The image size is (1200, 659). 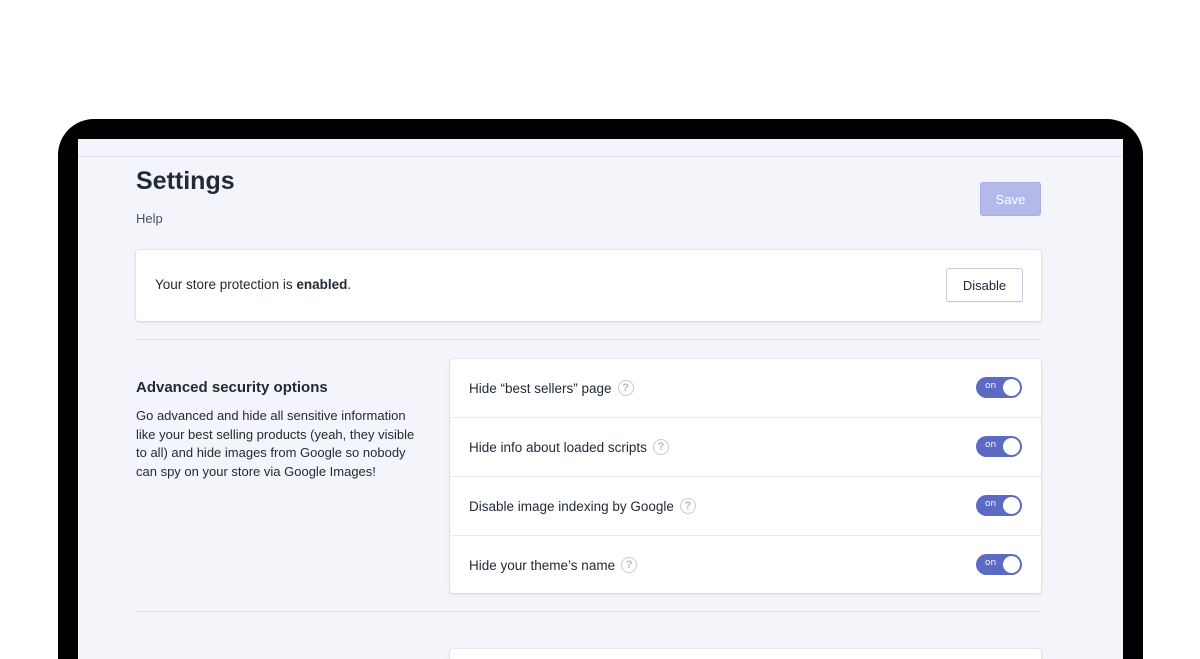 I want to click on status-suffix: ., so click(x=349, y=284).